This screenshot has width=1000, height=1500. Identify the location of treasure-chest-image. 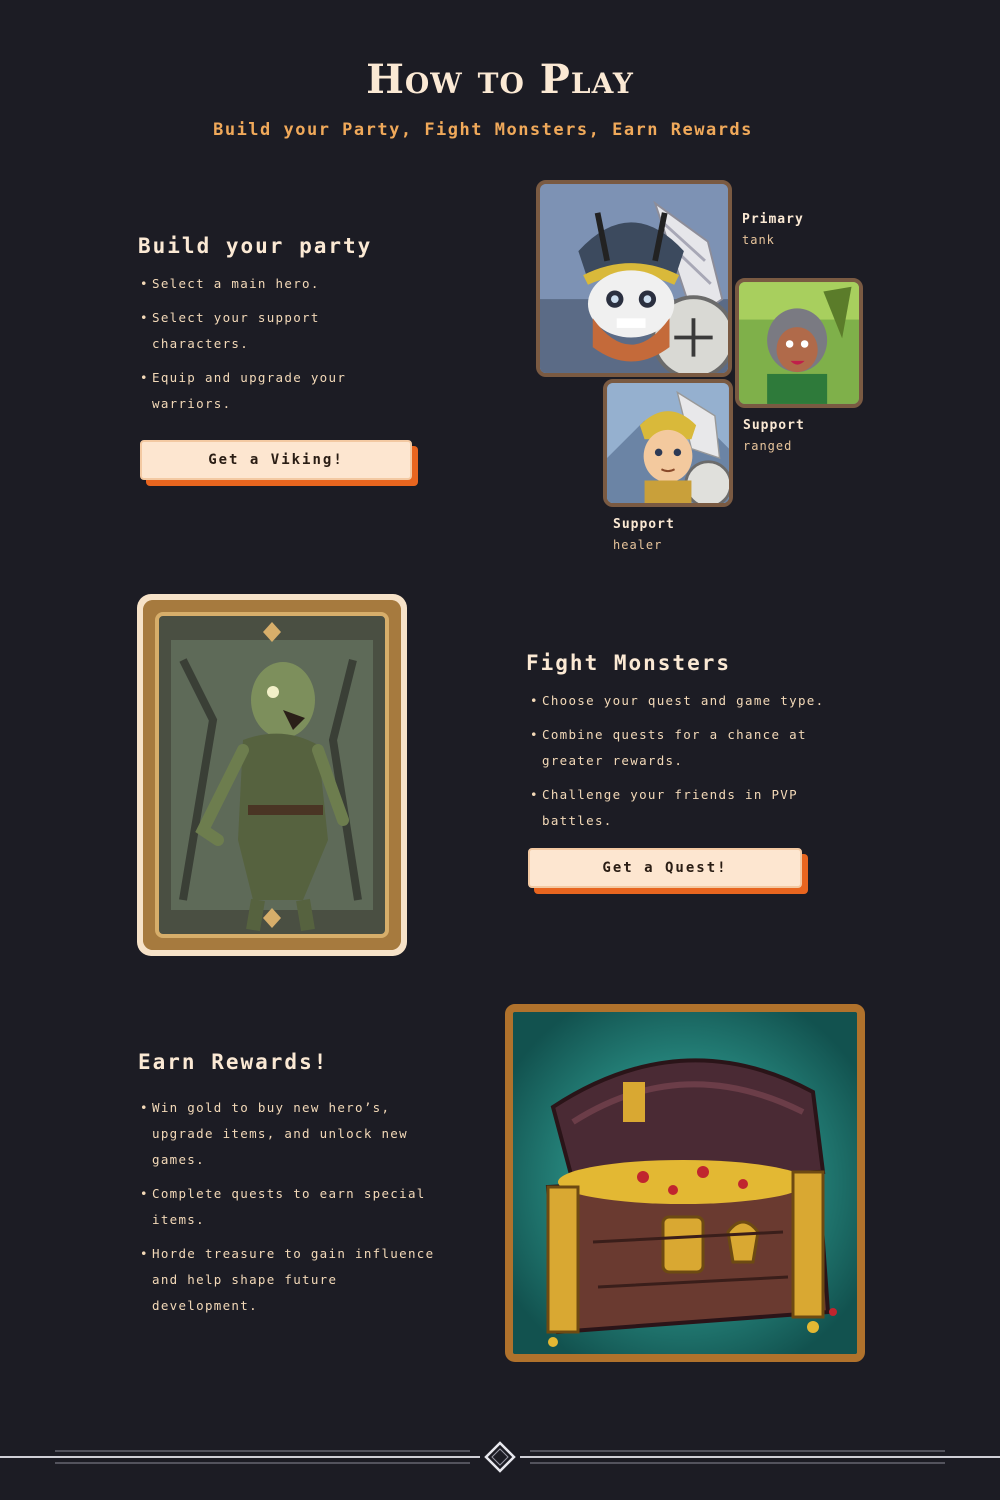
(685, 1183).